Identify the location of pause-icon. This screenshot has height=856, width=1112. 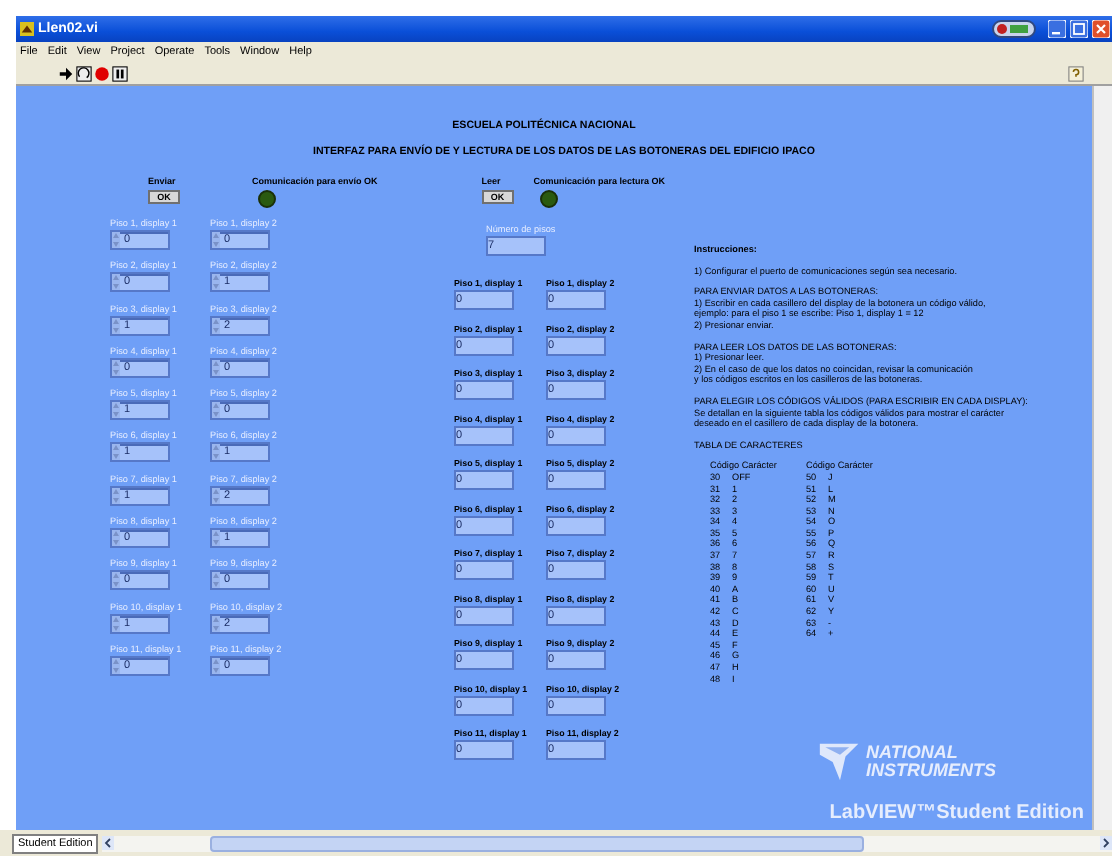
(120, 73).